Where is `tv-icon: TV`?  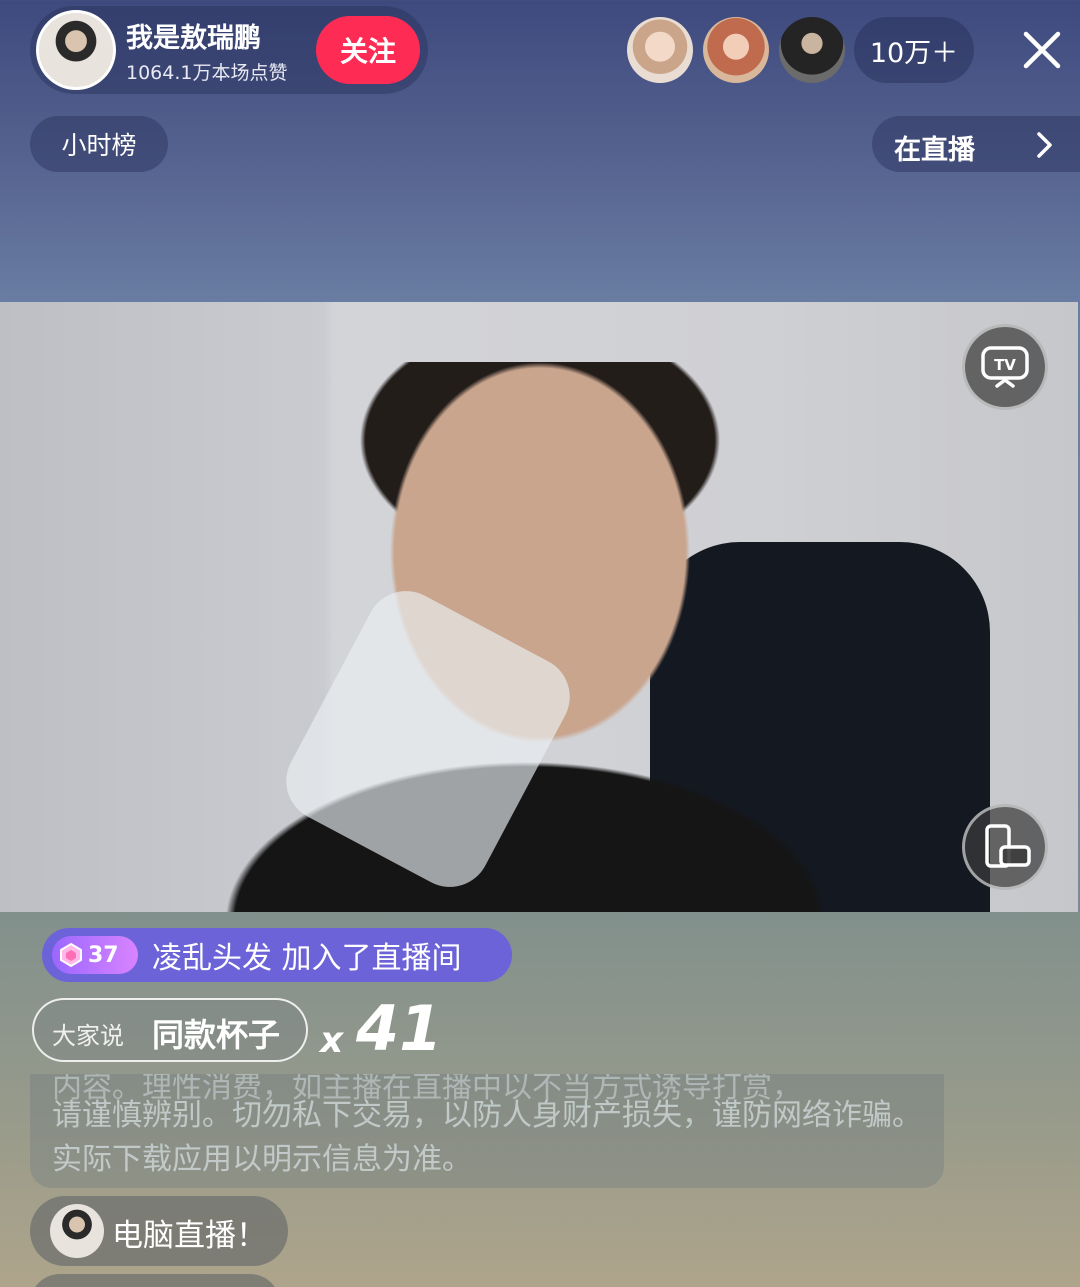 tv-icon: TV is located at coordinates (1005, 367).